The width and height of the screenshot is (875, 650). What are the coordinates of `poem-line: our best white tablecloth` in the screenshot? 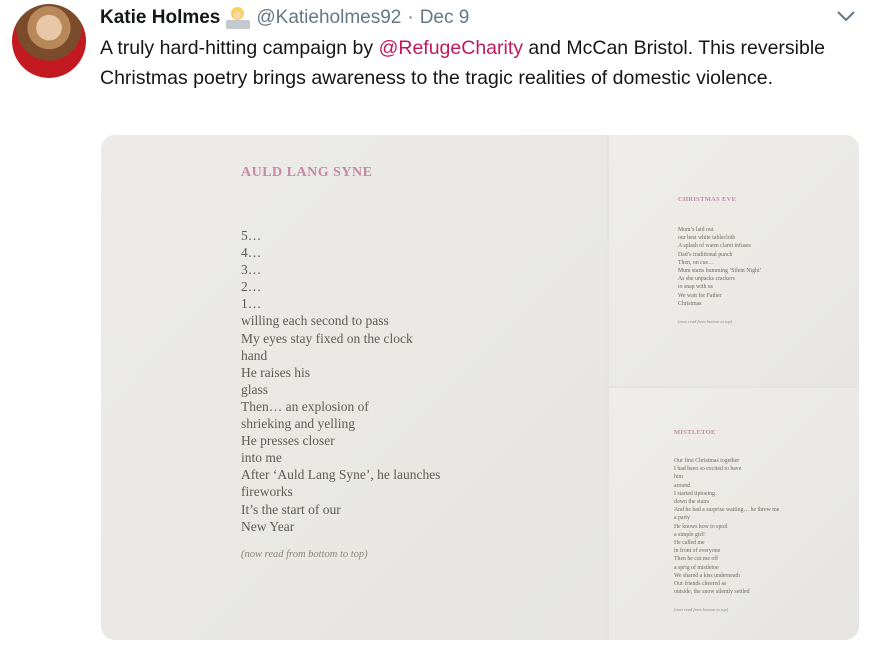 It's located at (707, 238).